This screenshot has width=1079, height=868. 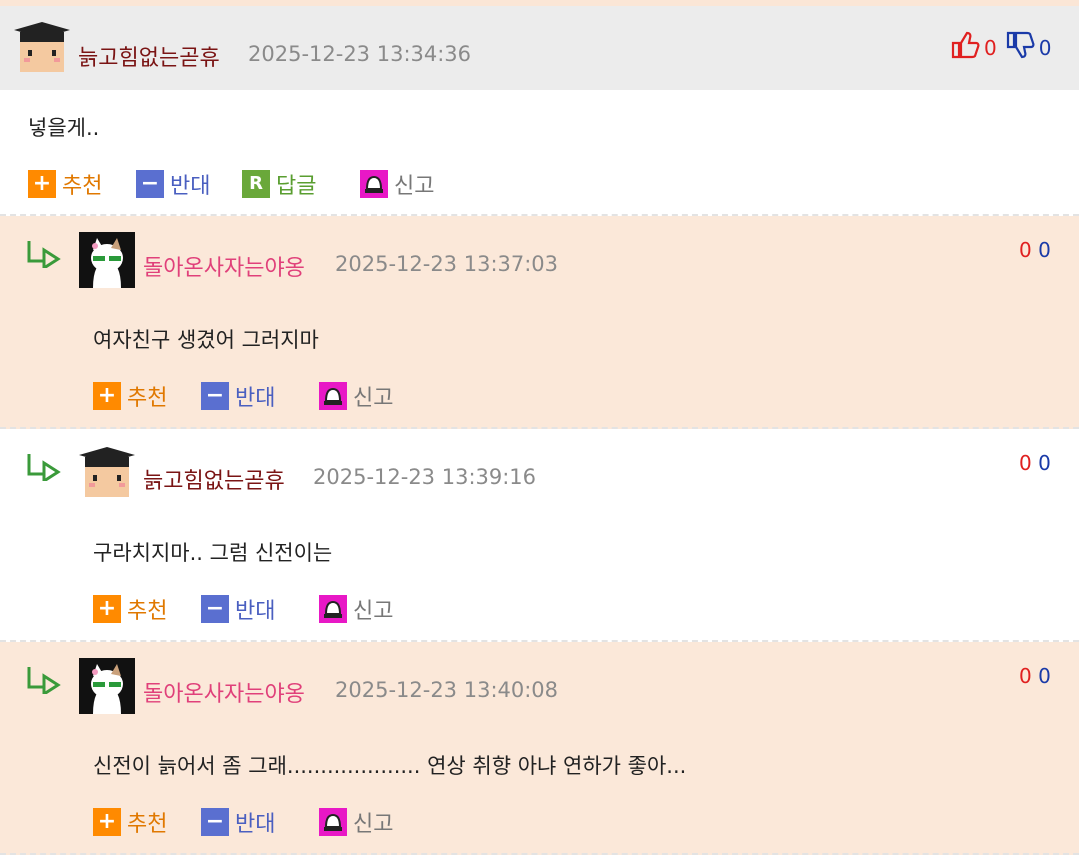 I want to click on comment-body: 넣을게.. + 추천 − 반대 R 답글 신고, so click(x=539, y=152).